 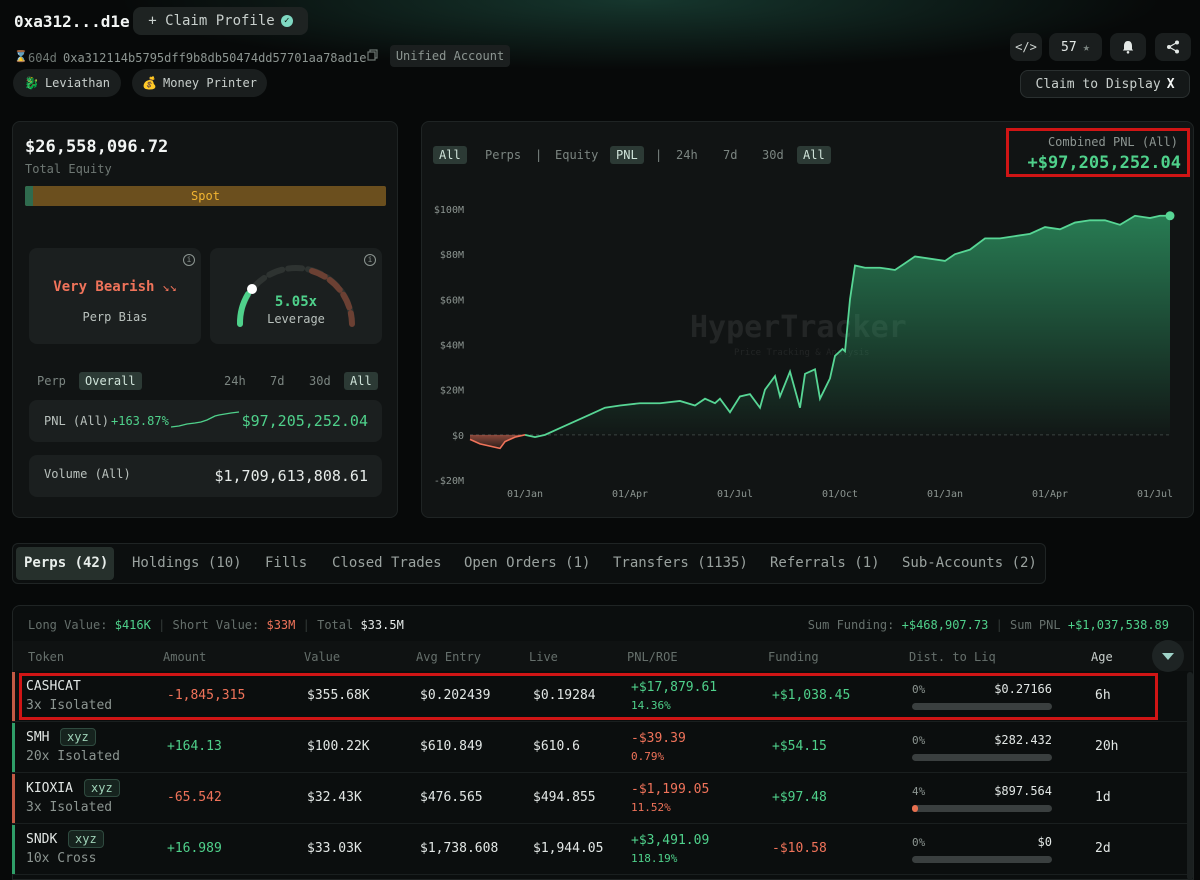 What do you see at coordinates (1168, 656) in the screenshot?
I see `sort-dropdown-button` at bounding box center [1168, 656].